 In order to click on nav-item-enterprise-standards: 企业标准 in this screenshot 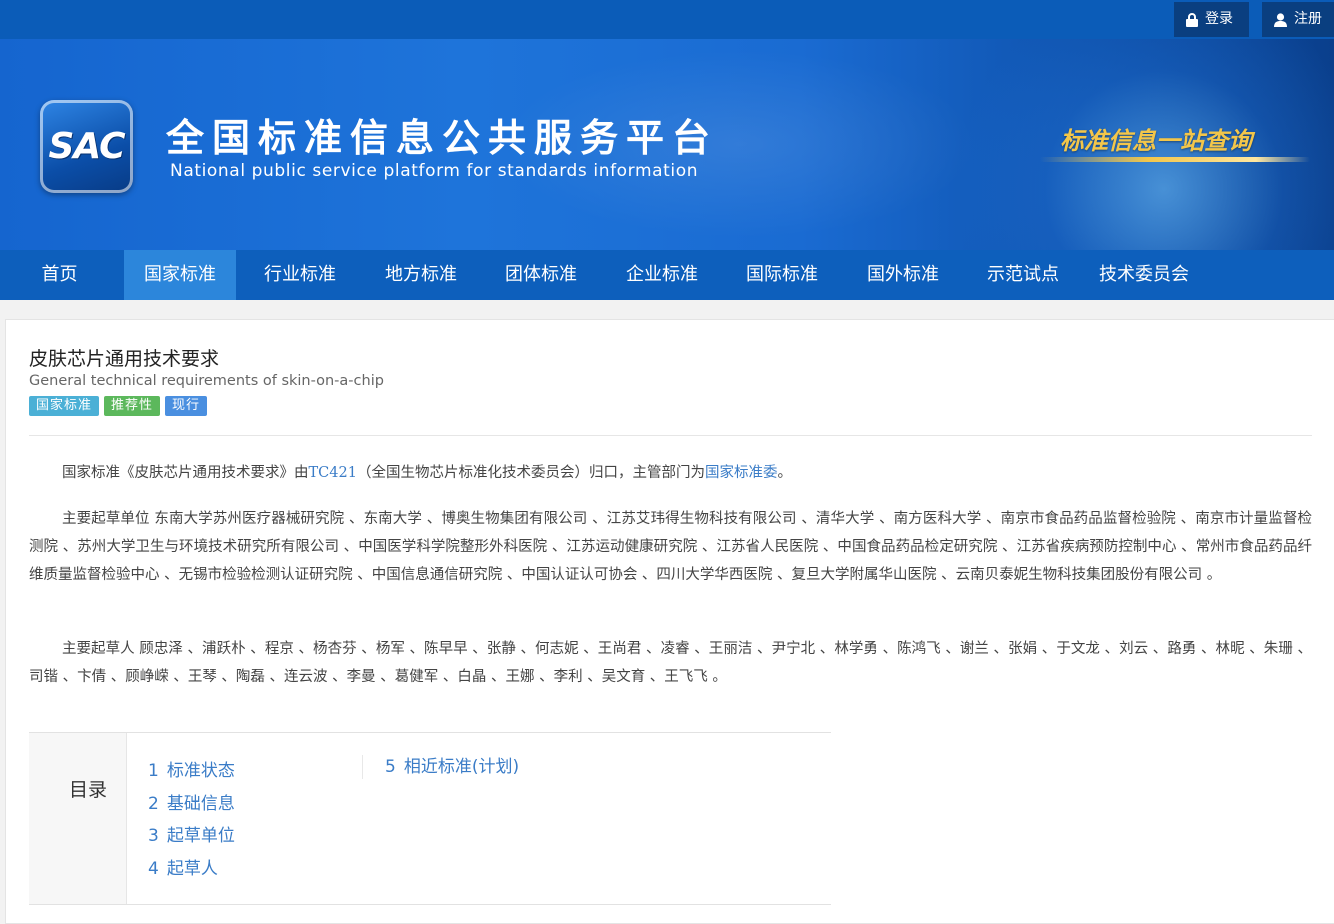, I will do `click(662, 275)`.